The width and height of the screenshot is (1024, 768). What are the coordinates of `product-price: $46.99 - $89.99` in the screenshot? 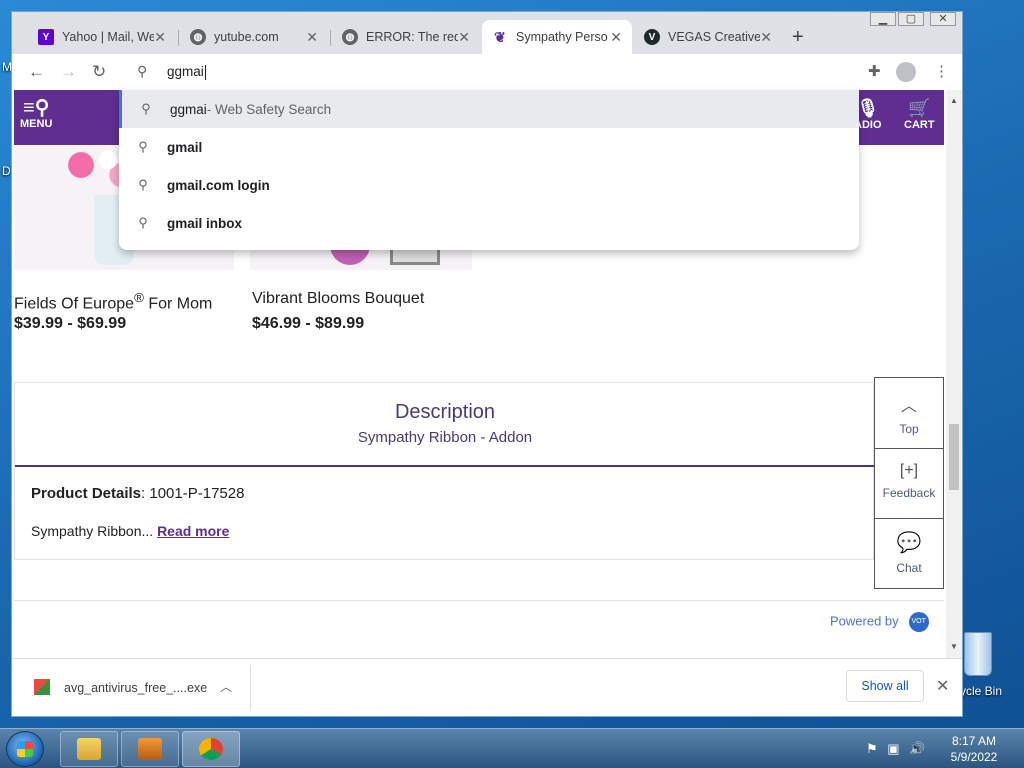 It's located at (308, 323).